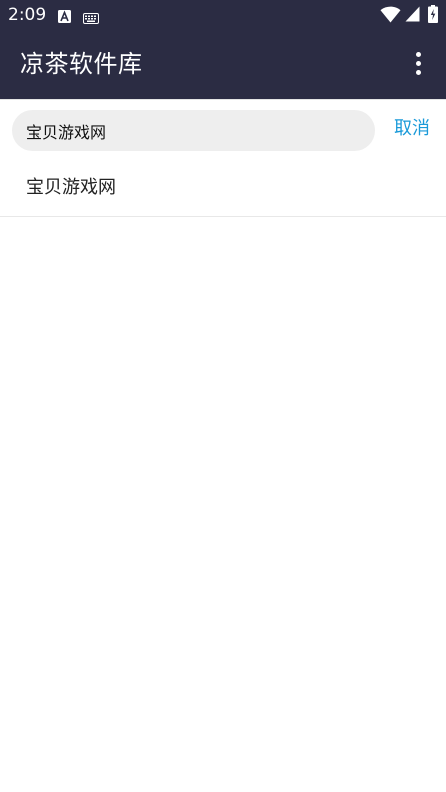 The width and height of the screenshot is (446, 792). What do you see at coordinates (433, 16) in the screenshot?
I see `battery-charging-icon` at bounding box center [433, 16].